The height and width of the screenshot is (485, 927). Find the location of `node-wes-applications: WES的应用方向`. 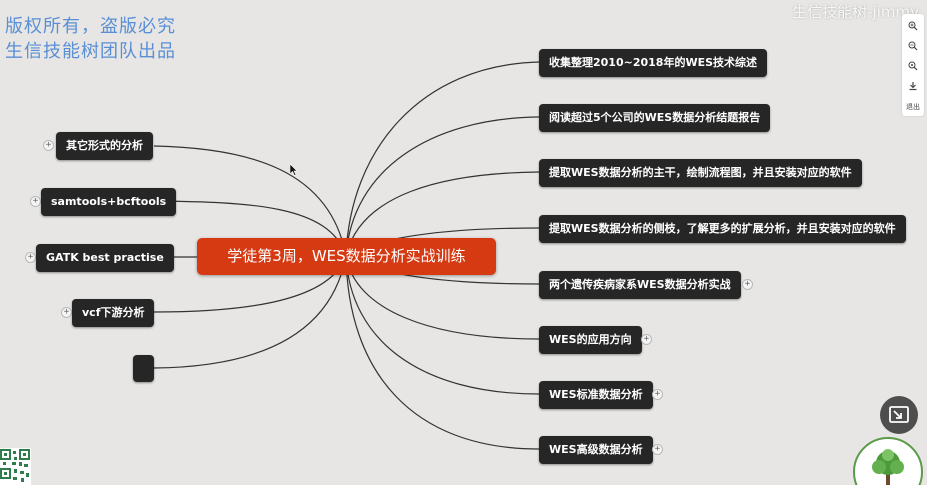

node-wes-applications: WES的应用方向 is located at coordinates (590, 340).